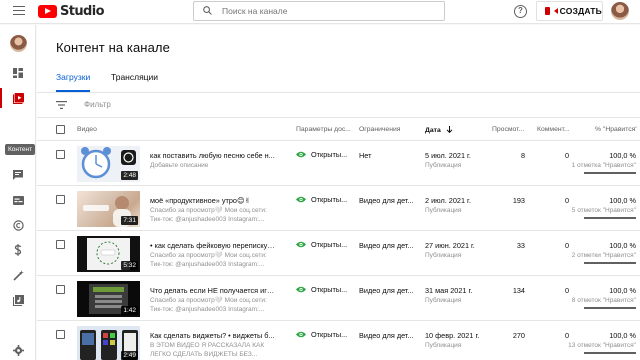 Image resolution: width=640 pixels, height=360 pixels. What do you see at coordinates (61, 105) in the screenshot?
I see `filter-icon` at bounding box center [61, 105].